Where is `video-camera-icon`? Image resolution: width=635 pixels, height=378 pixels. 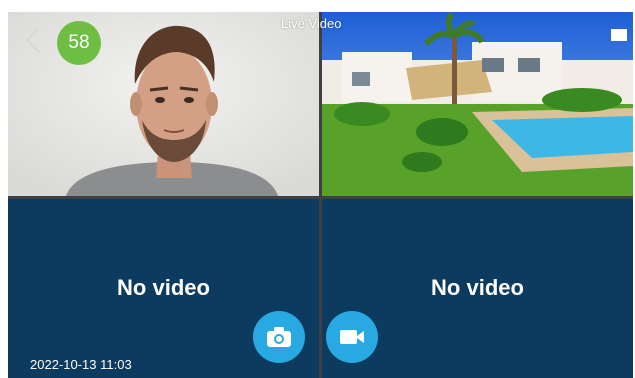 video-camera-icon is located at coordinates (352, 337).